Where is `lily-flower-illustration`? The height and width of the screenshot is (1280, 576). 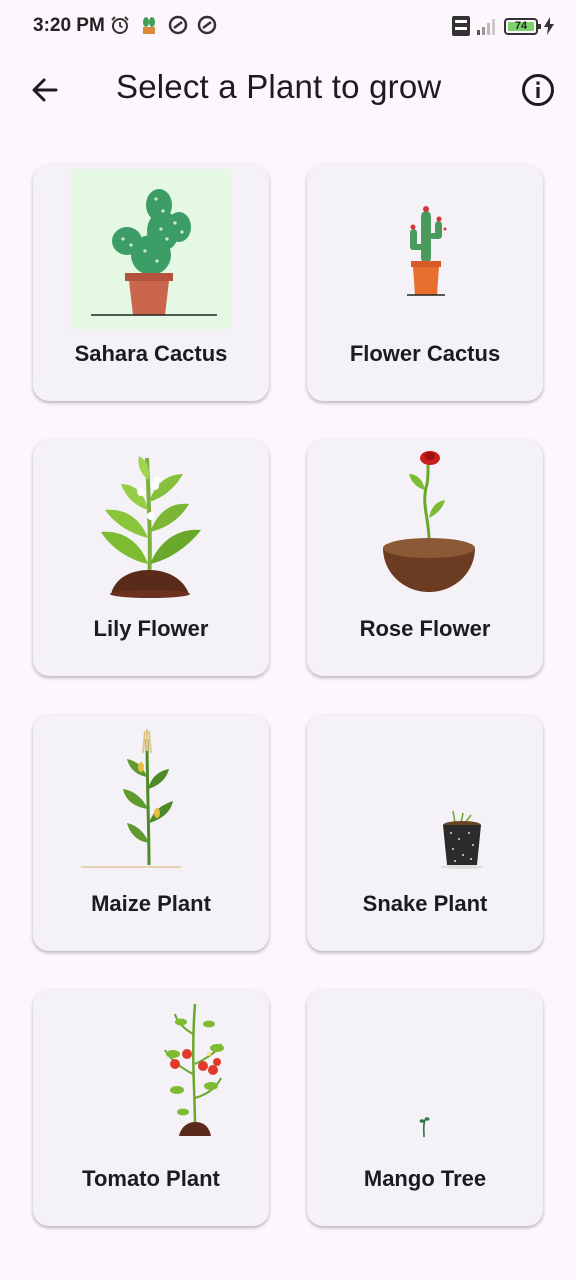 lily-flower-illustration is located at coordinates (151, 527).